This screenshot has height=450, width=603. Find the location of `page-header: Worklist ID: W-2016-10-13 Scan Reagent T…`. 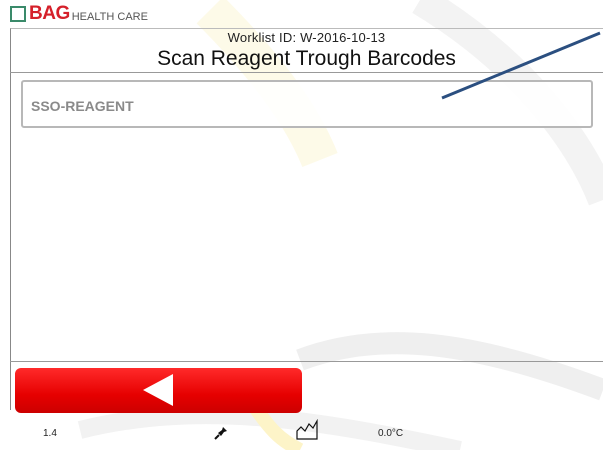

page-header: Worklist ID: W-2016-10-13 Scan Reagent T… is located at coordinates (306, 50).